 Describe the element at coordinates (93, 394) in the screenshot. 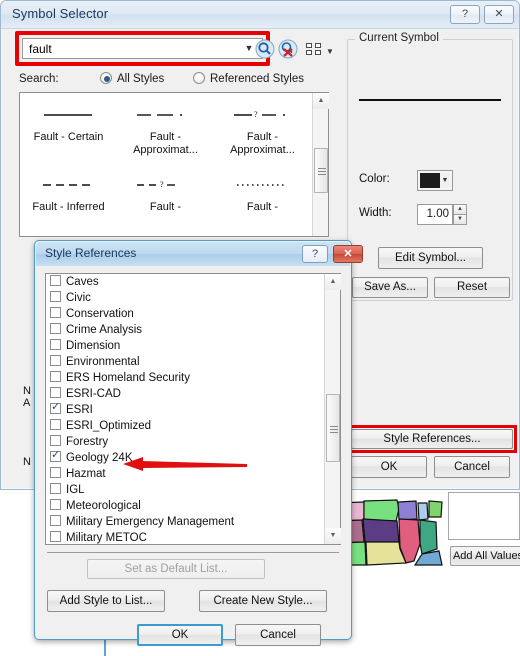

I see `list-item-label: ESRI-CAD` at that location.